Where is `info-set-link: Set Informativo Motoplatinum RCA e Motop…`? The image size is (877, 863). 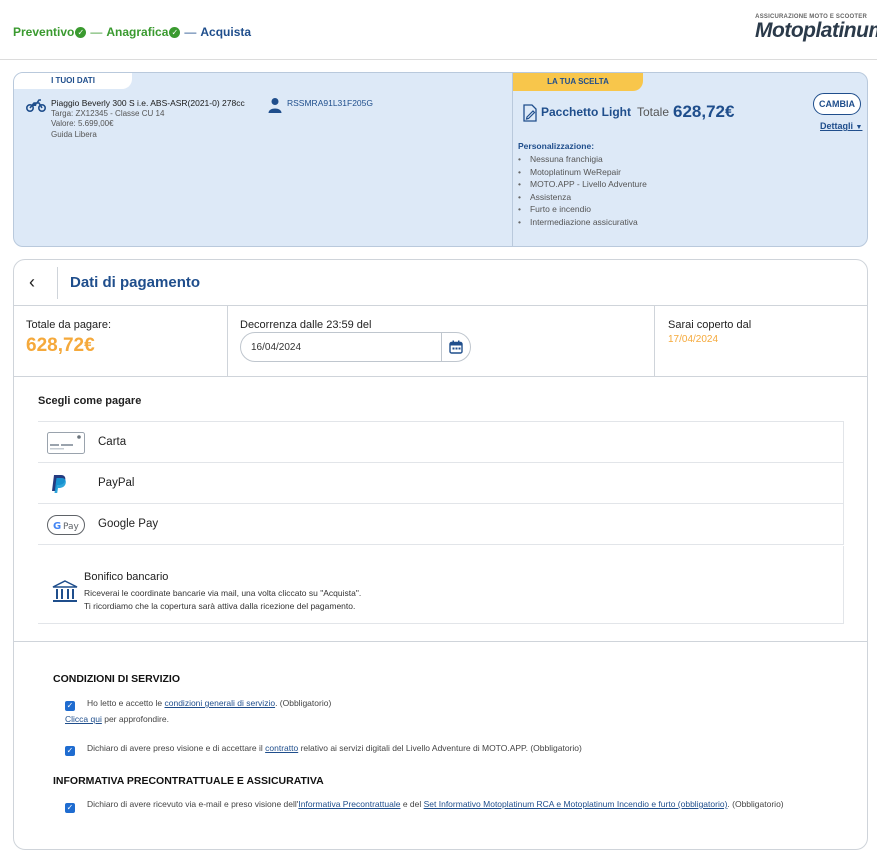
info-set-link: Set Informativo Motoplatinum RCA e Motop… is located at coordinates (576, 804).